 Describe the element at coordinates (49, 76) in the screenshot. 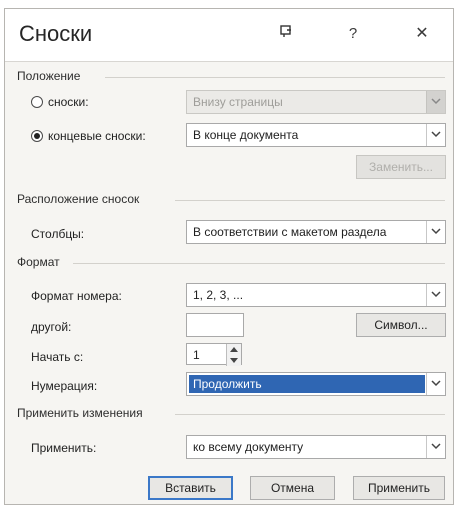

I see `position-section-title: Положение` at that location.